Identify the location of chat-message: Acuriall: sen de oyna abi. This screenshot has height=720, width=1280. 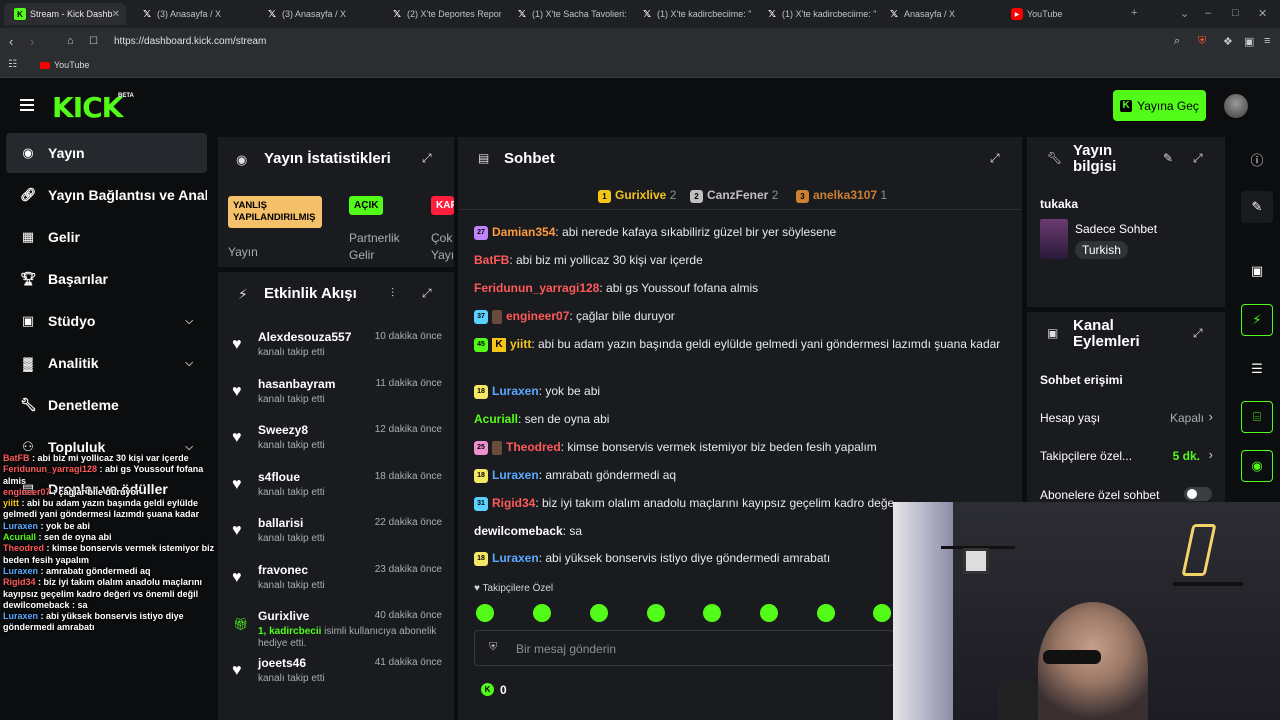
(739, 419).